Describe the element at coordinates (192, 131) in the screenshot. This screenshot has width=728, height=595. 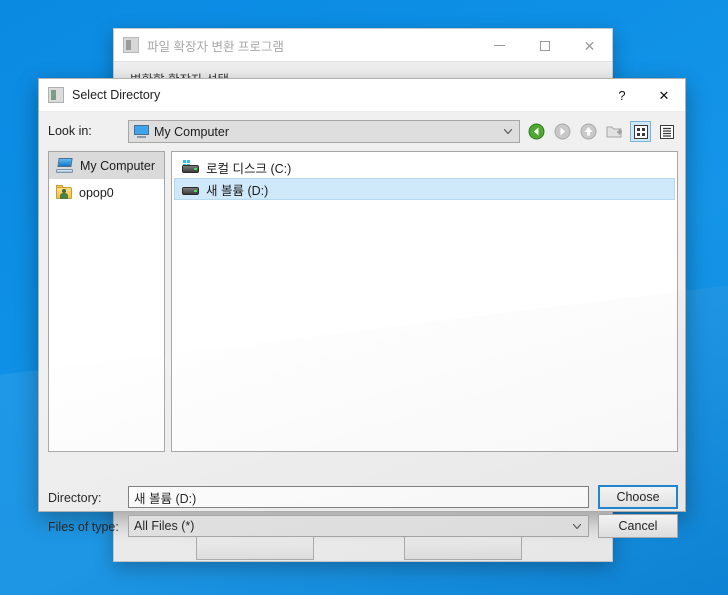
I see `lookin-value: My Computer` at that location.